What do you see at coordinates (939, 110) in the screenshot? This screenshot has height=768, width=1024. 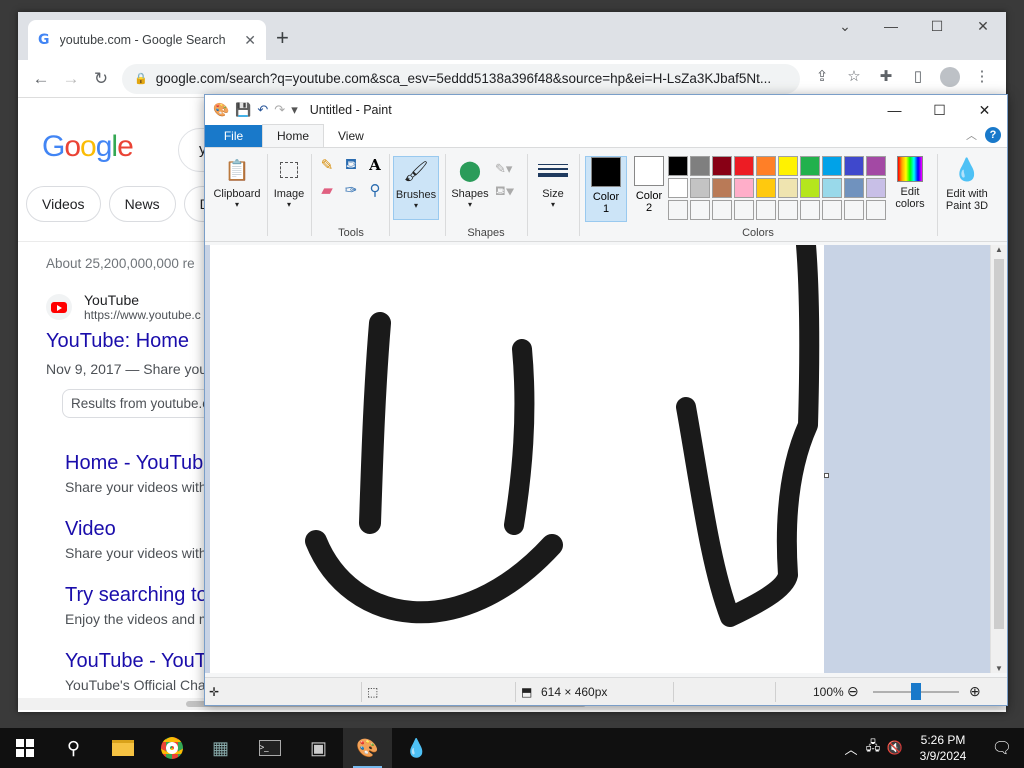 I see `paint-maximize-icon: ☐` at bounding box center [939, 110].